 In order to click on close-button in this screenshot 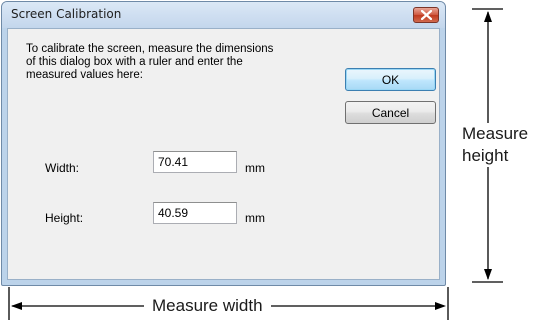, I will do `click(426, 15)`.